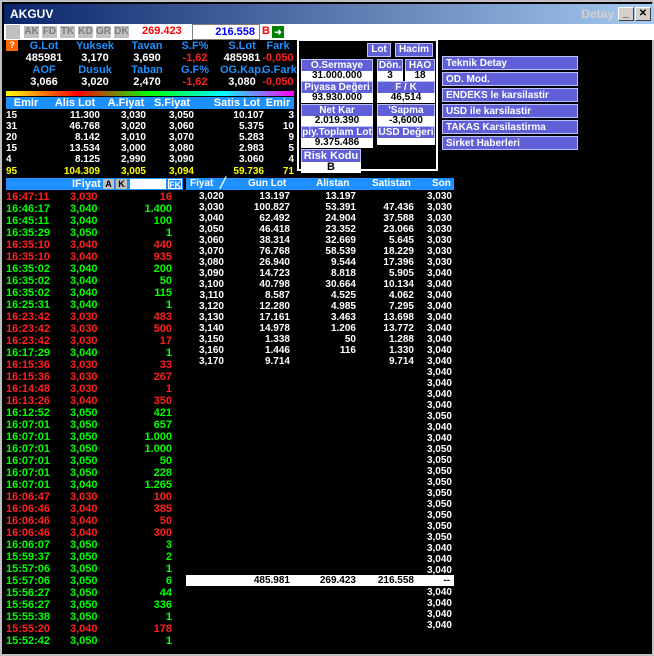 The height and width of the screenshot is (656, 654). I want to click on summary-value: -0,050, so click(278, 82).